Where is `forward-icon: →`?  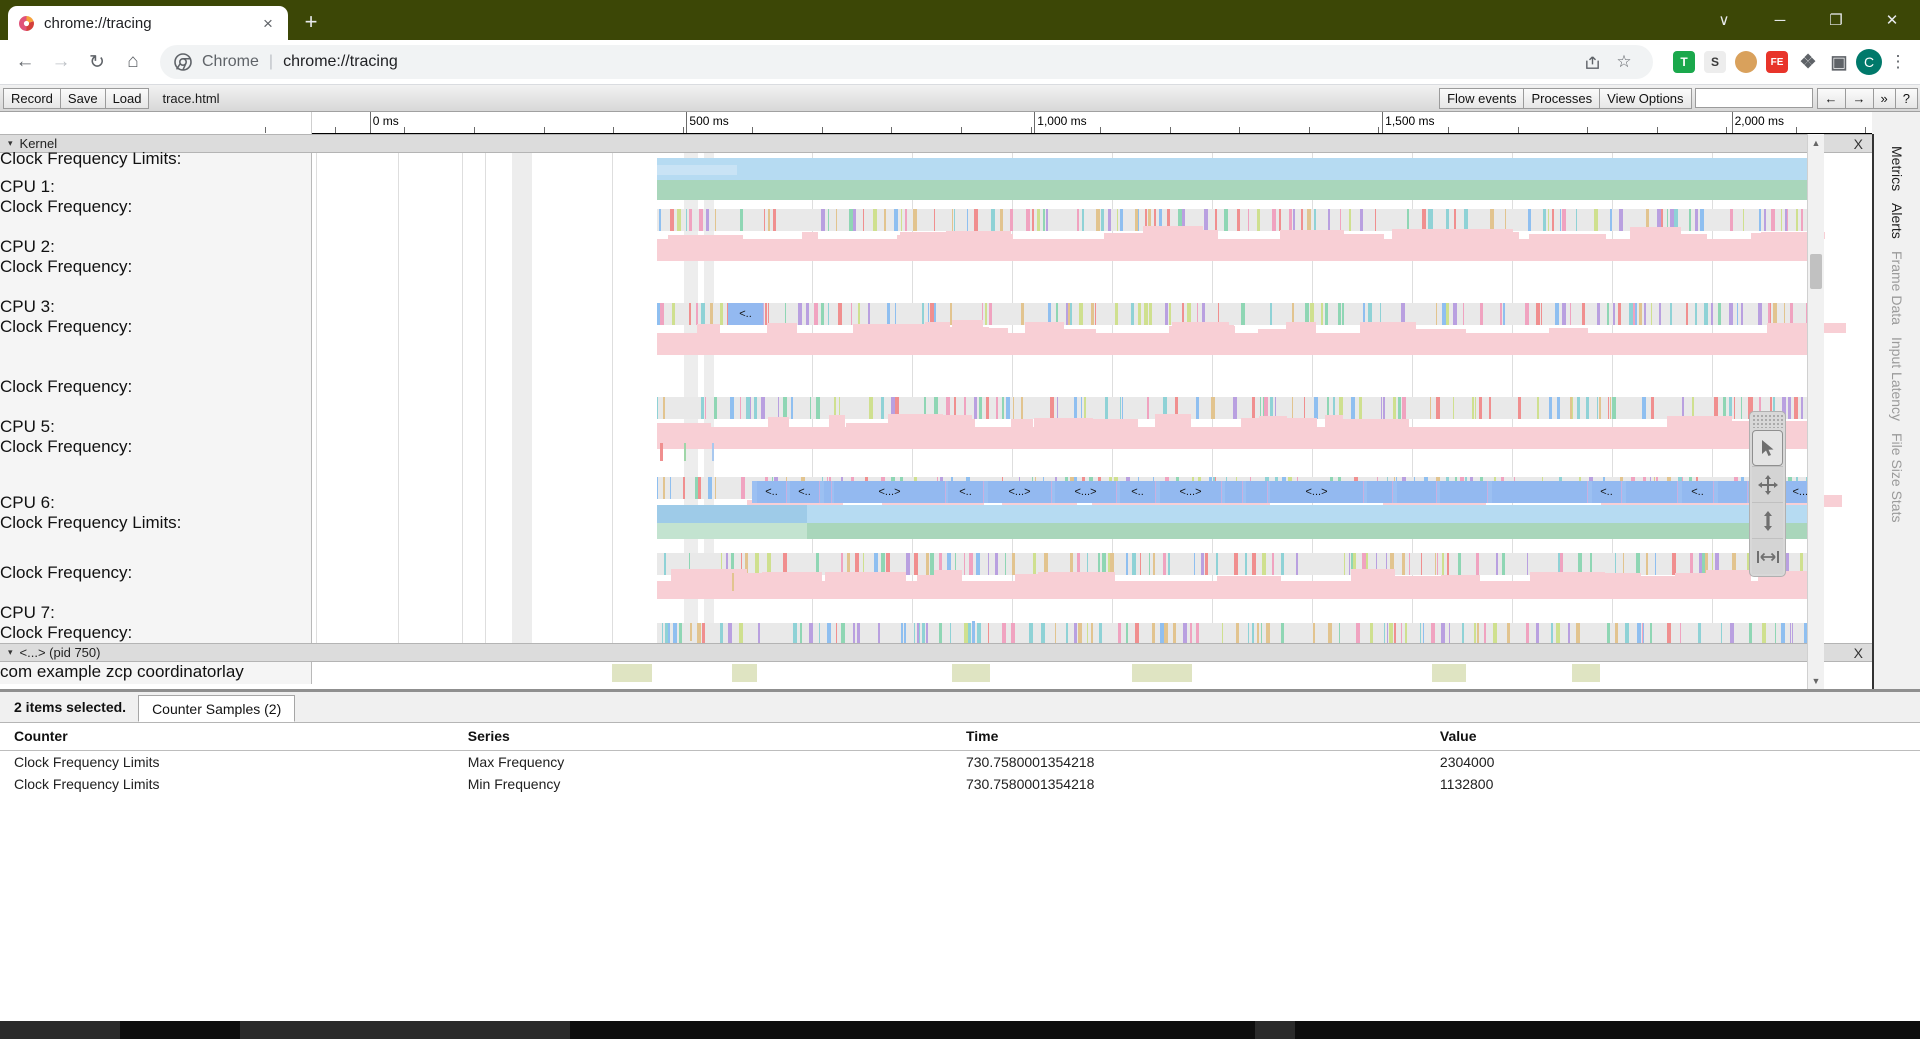 forward-icon: → is located at coordinates (61, 62).